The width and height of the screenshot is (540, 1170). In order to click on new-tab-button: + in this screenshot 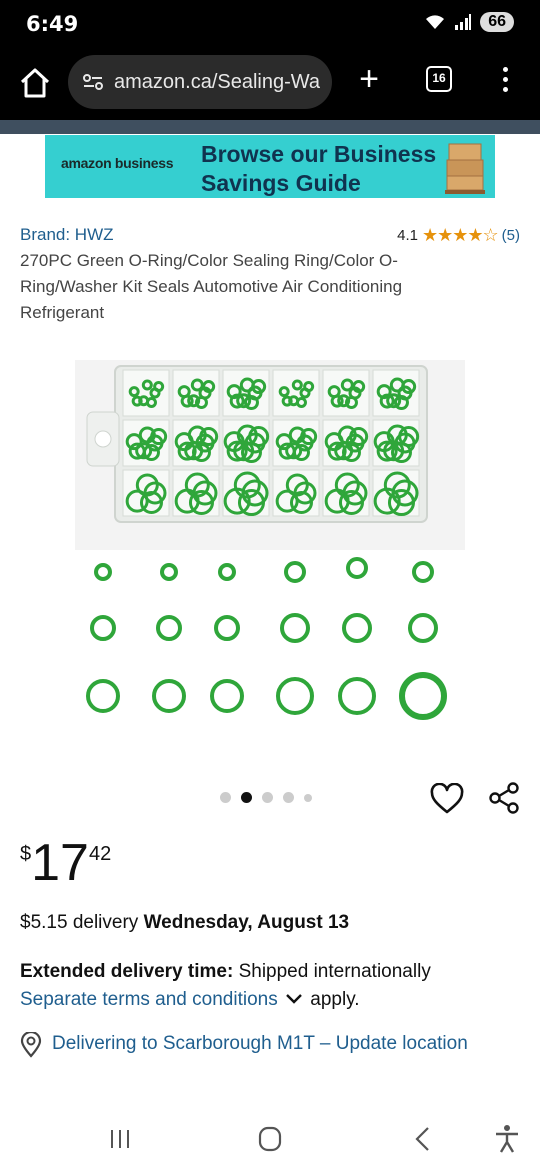, I will do `click(369, 79)`.